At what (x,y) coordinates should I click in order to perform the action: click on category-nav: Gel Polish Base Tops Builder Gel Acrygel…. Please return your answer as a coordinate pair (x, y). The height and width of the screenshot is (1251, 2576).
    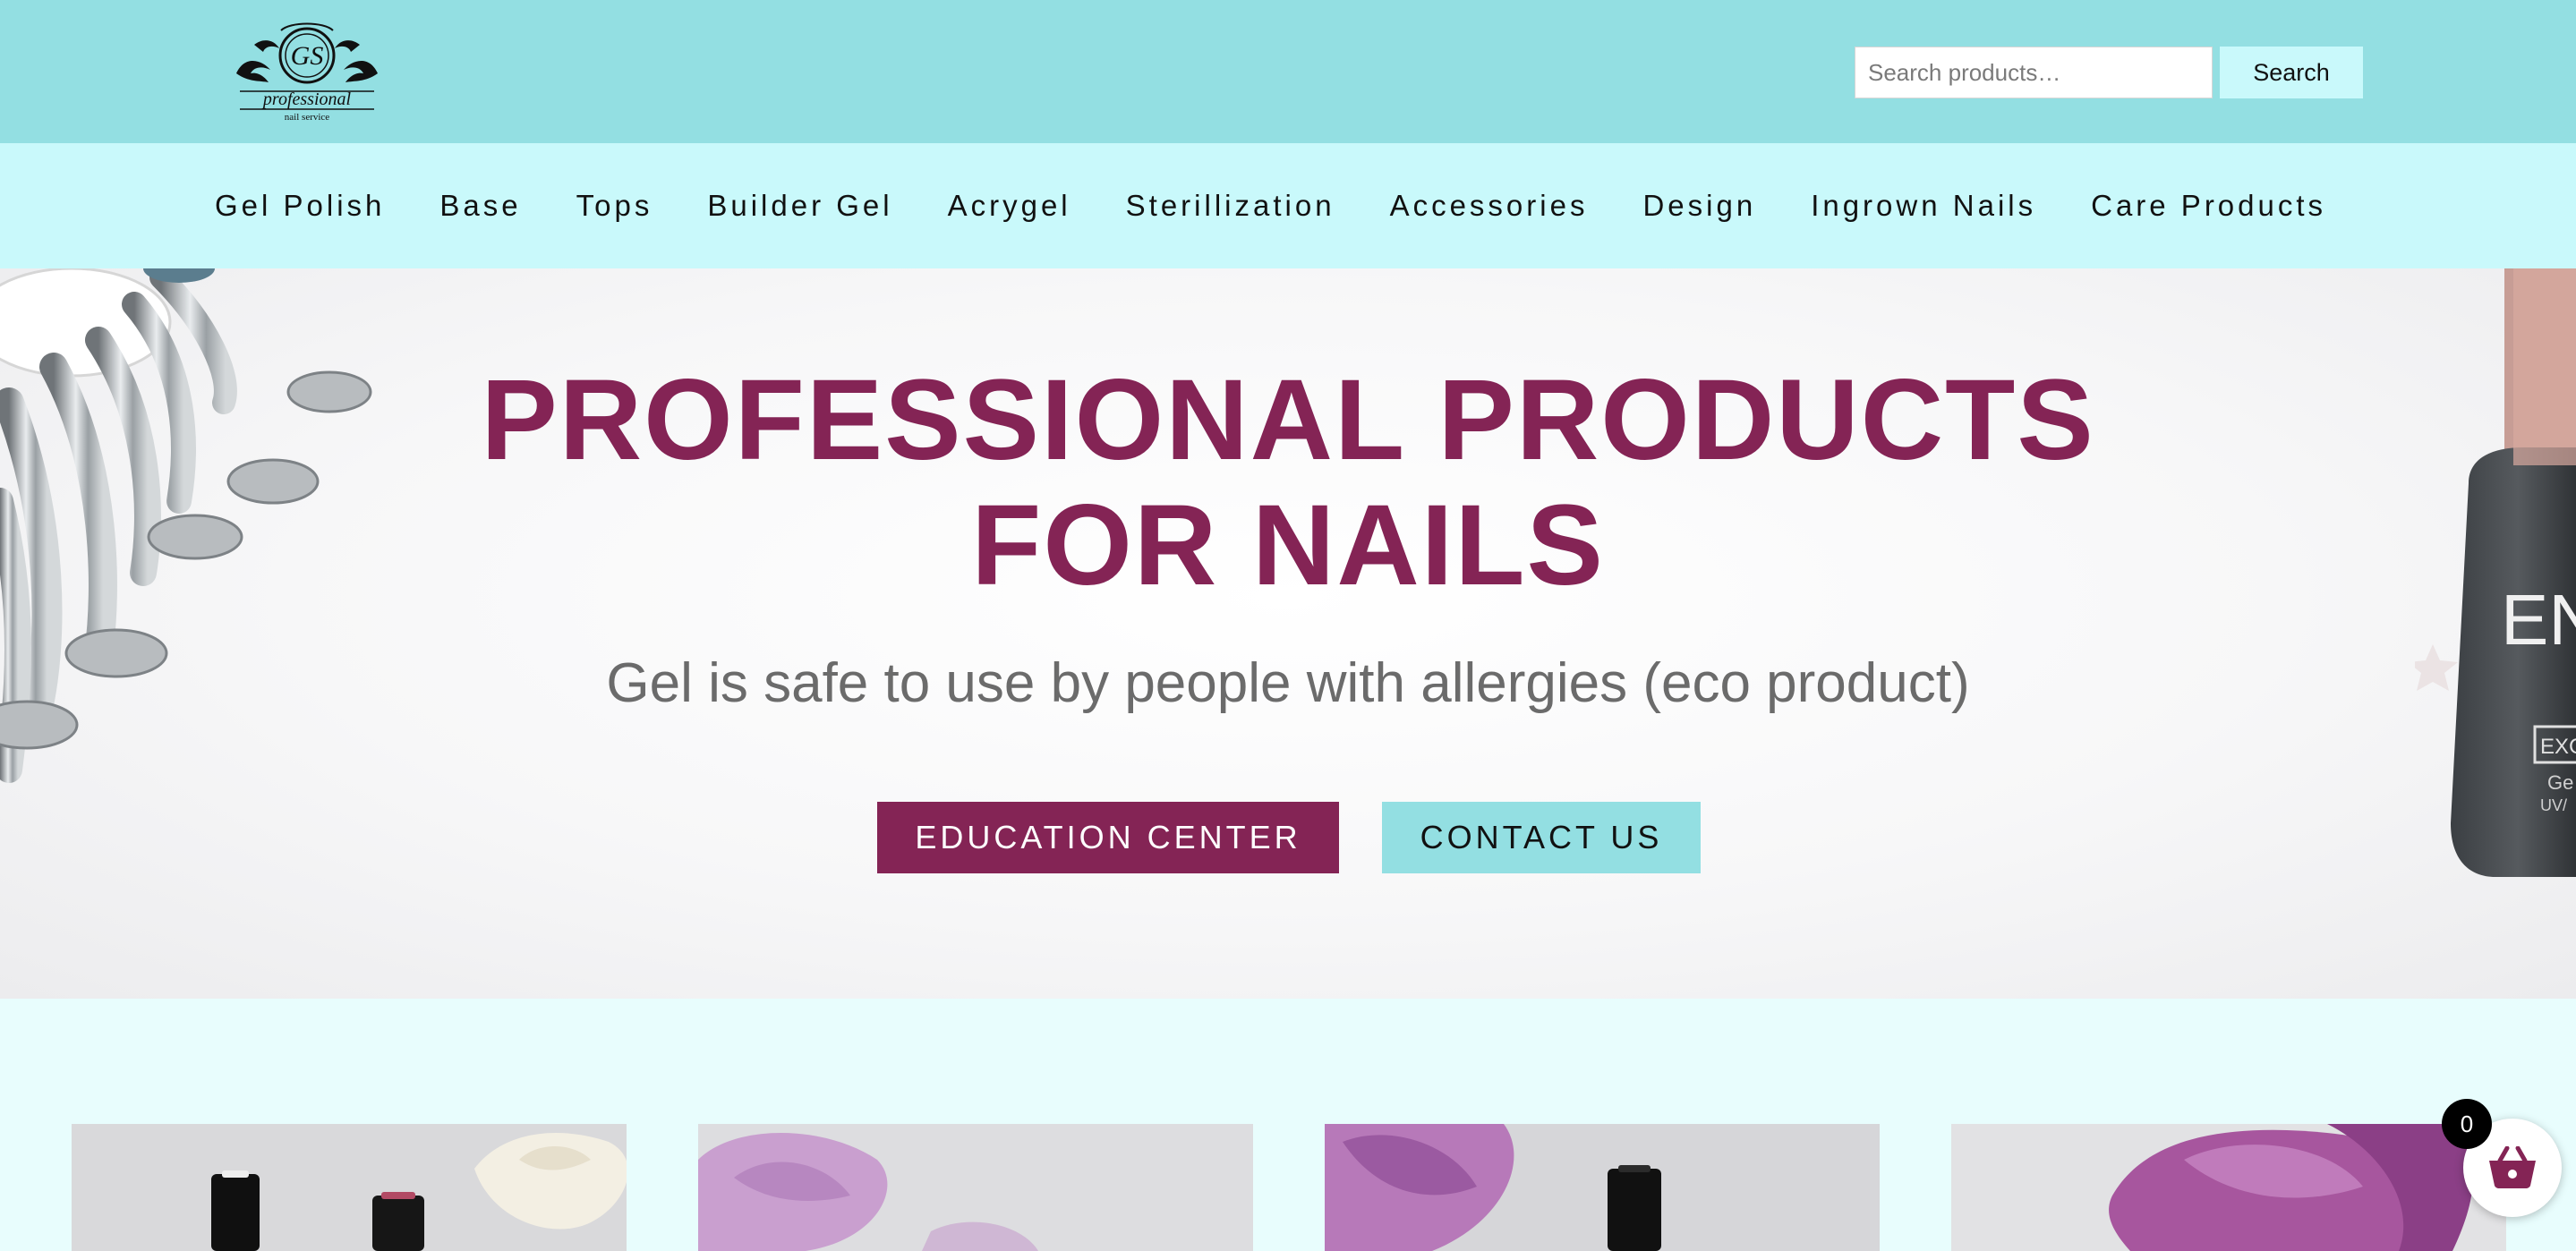
    Looking at the image, I should click on (1288, 205).